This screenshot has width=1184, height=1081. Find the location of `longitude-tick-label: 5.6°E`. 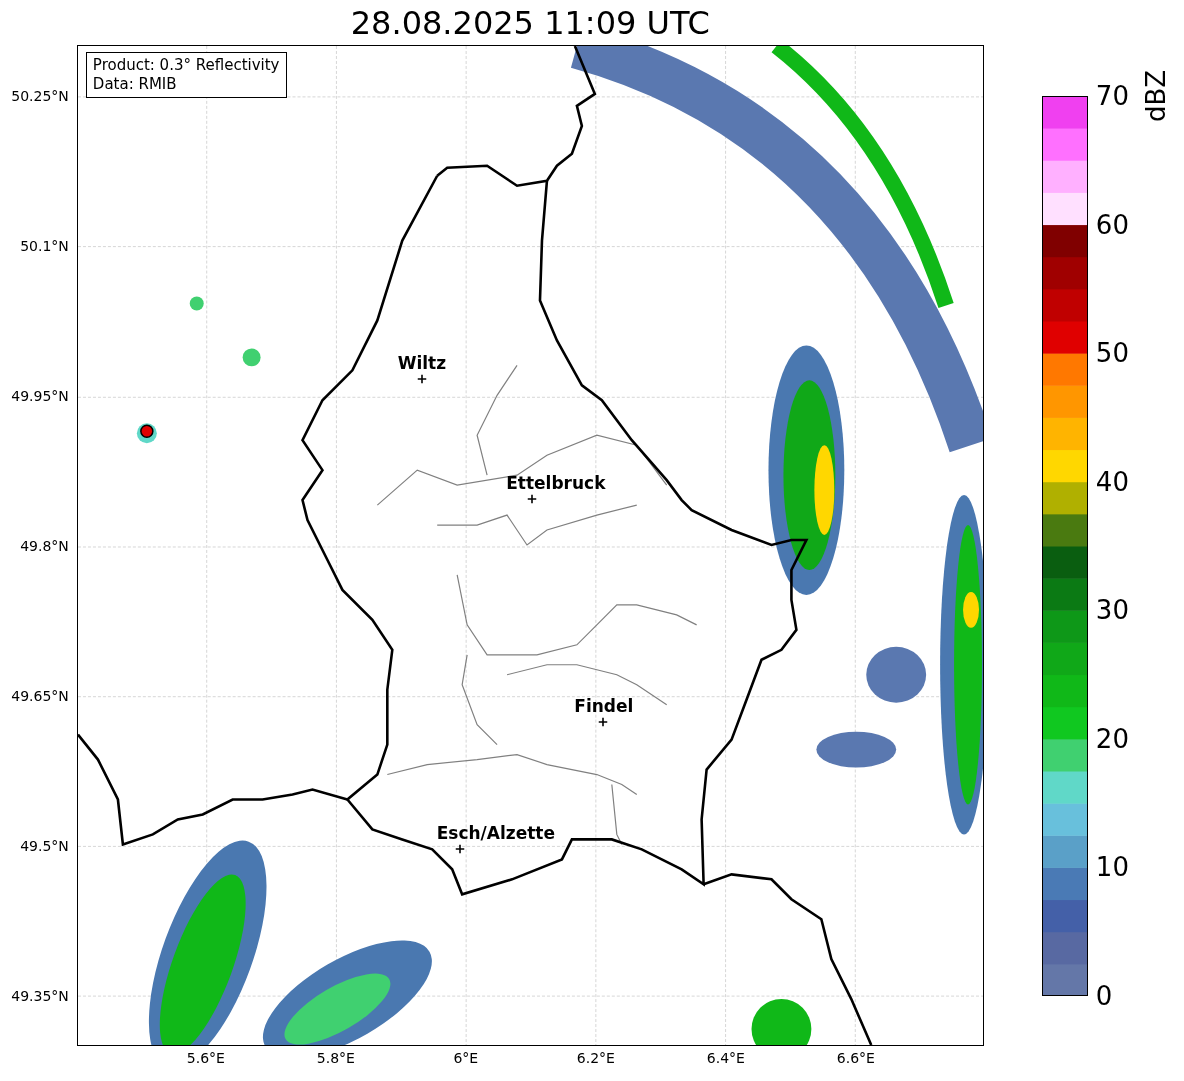

longitude-tick-label: 5.6°E is located at coordinates (205, 1058).